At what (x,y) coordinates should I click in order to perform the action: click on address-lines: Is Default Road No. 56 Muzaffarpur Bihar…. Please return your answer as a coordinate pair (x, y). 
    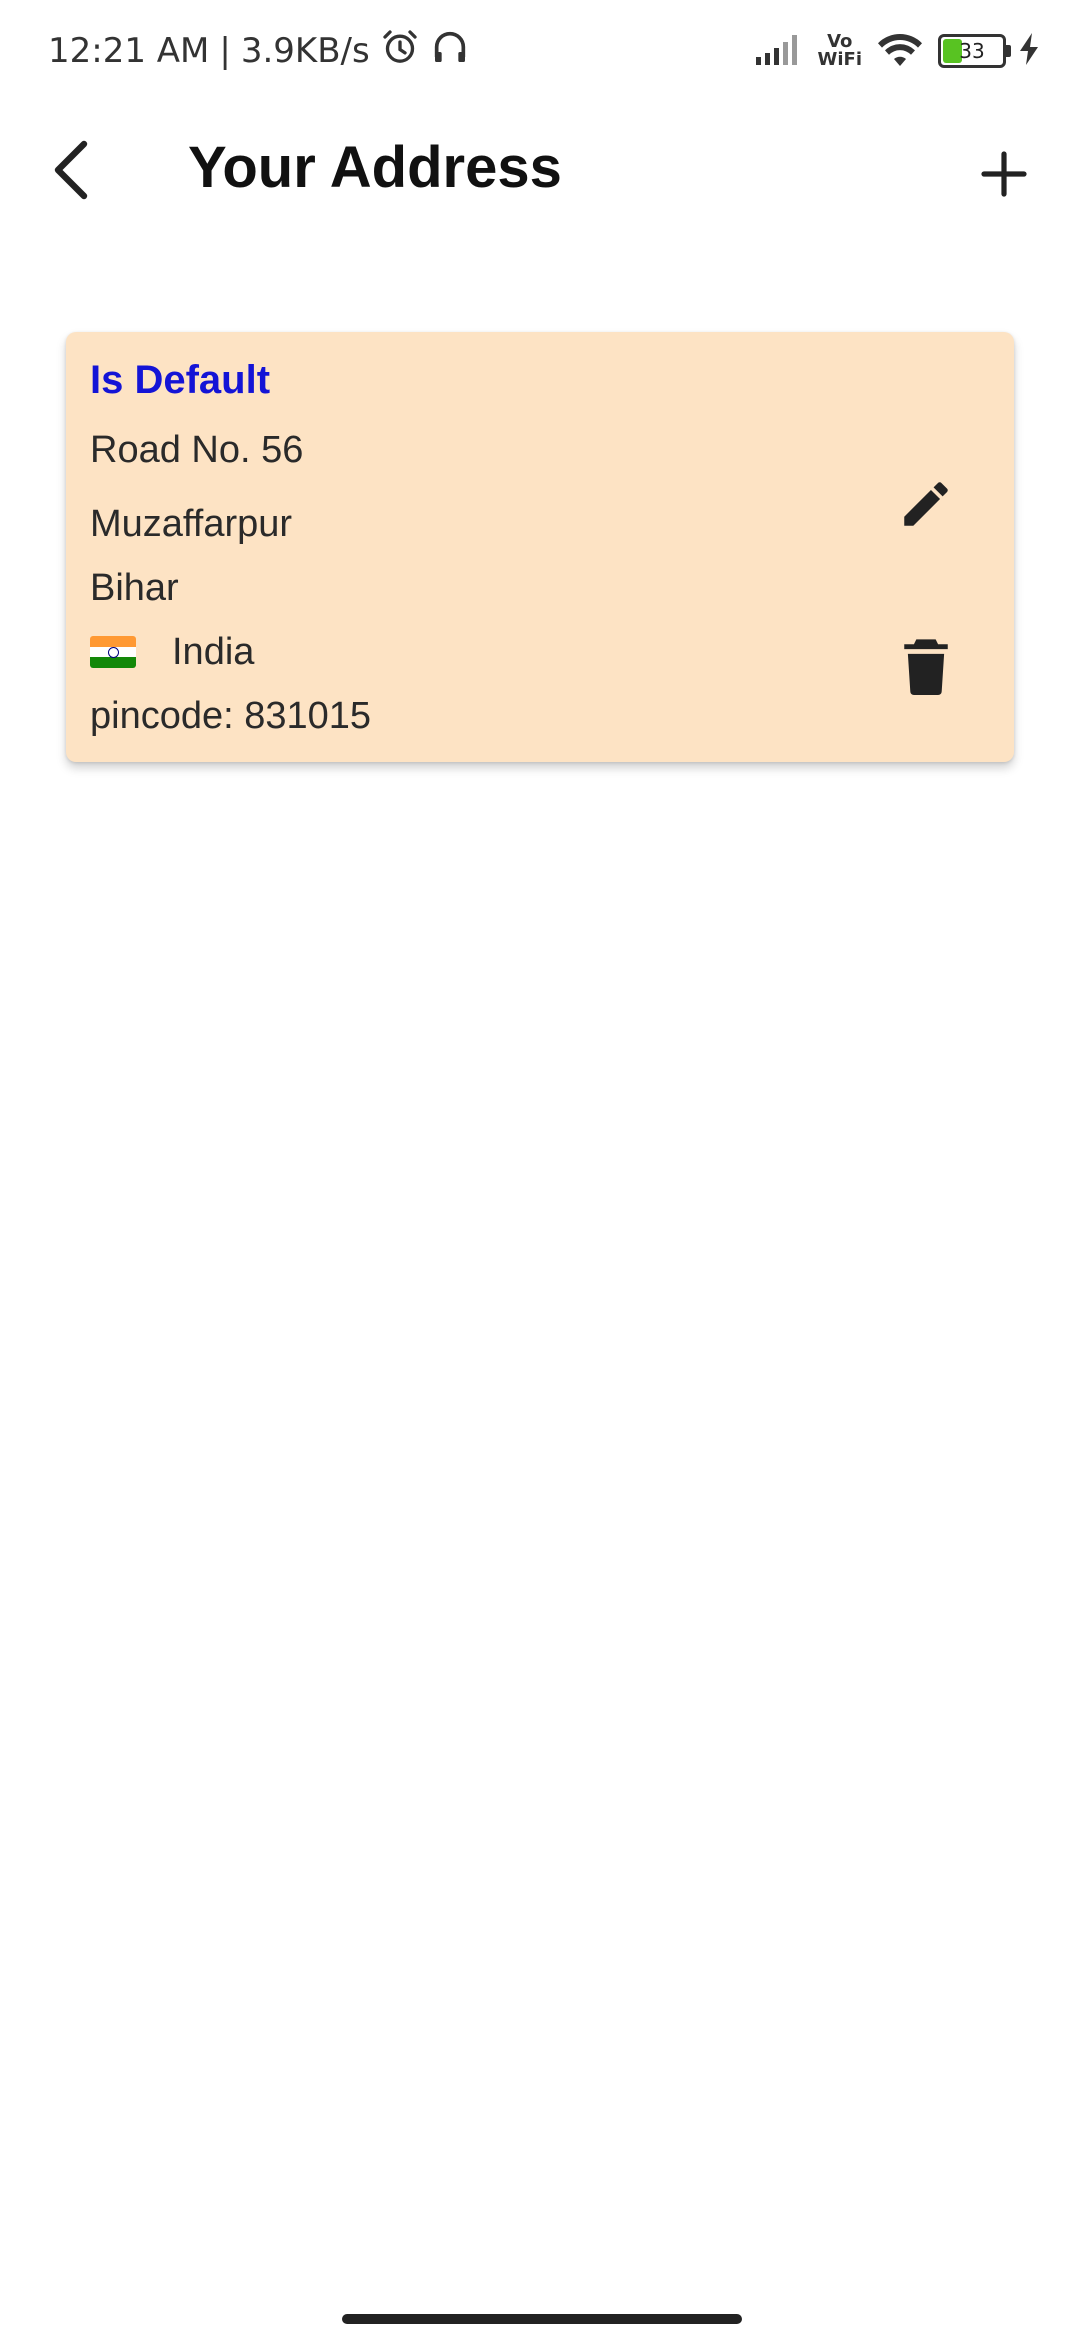
    Looking at the image, I should click on (230, 548).